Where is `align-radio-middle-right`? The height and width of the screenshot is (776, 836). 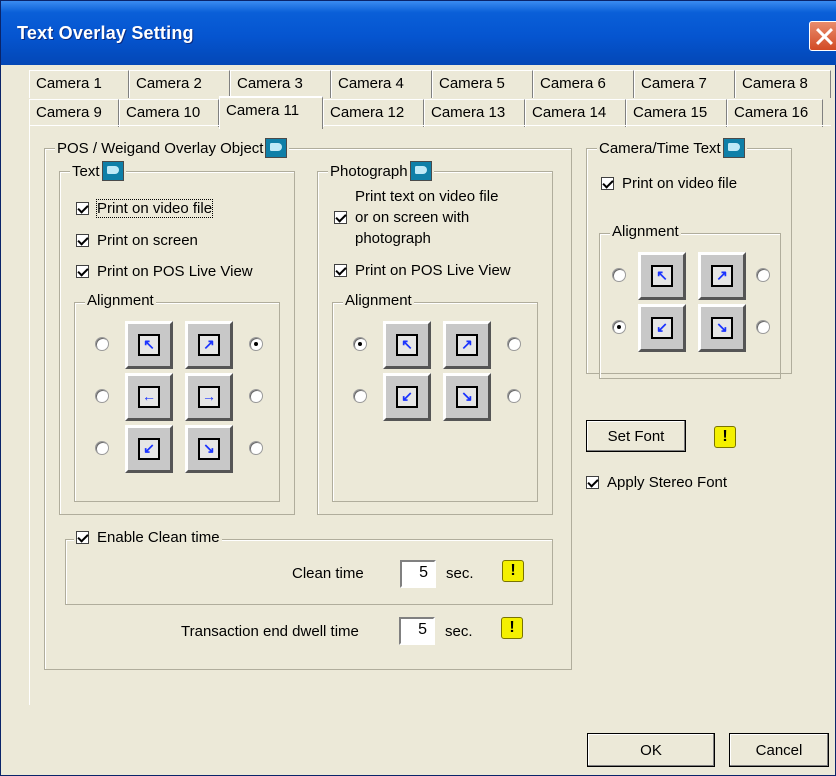 align-radio-middle-right is located at coordinates (256, 396).